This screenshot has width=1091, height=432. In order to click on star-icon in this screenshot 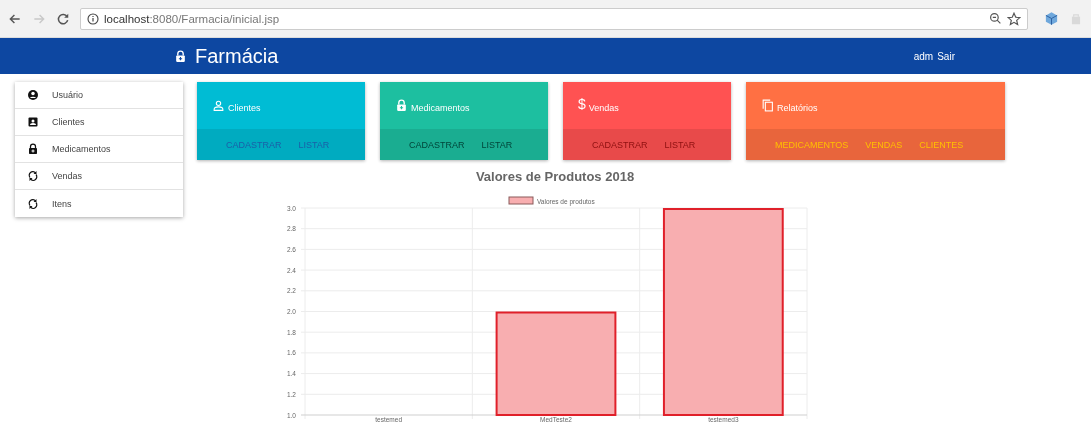, I will do `click(1014, 18)`.